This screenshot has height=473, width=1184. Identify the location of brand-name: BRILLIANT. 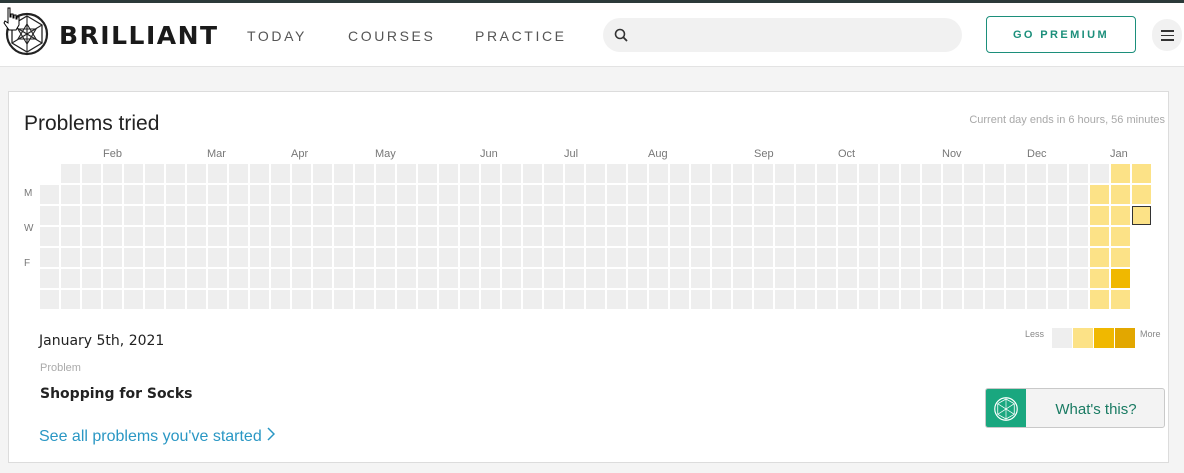
(139, 35).